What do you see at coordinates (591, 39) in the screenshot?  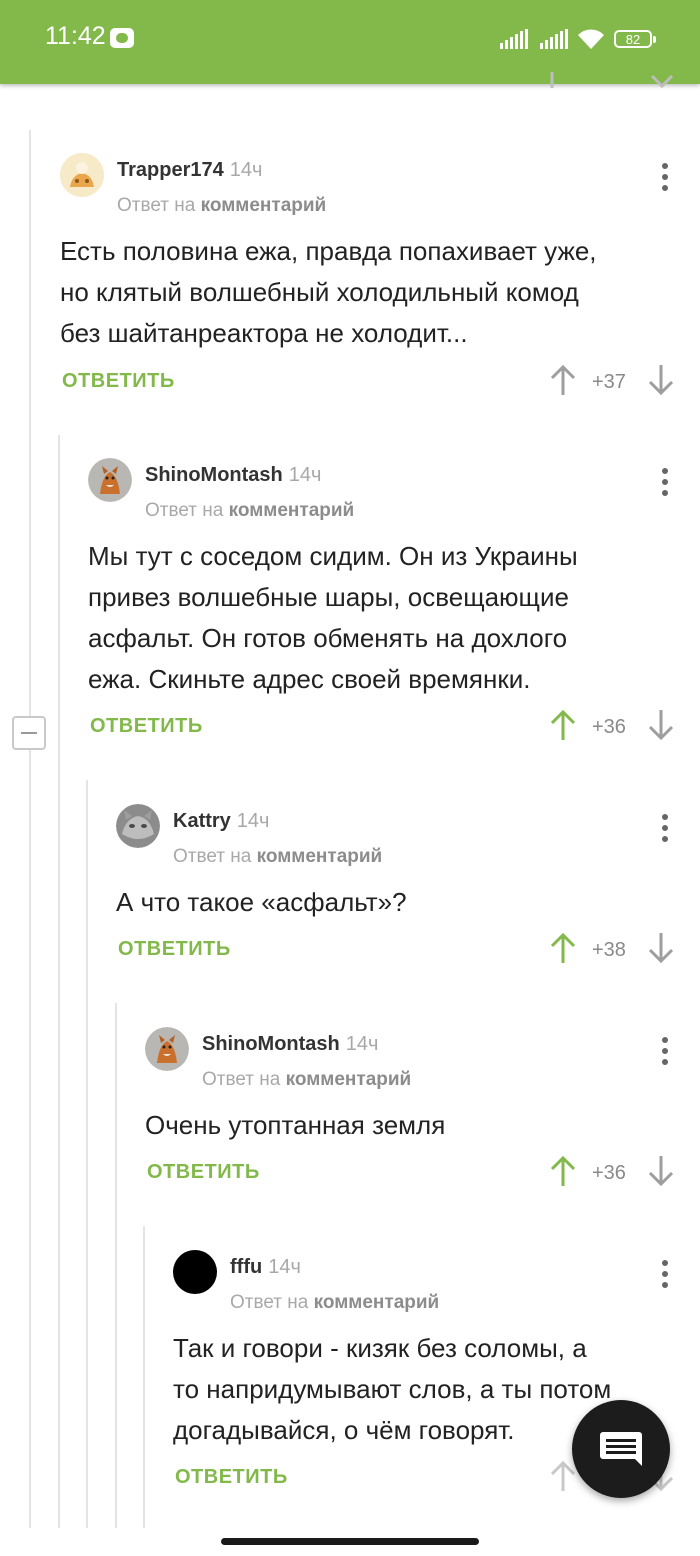 I see `wifi-icon` at bounding box center [591, 39].